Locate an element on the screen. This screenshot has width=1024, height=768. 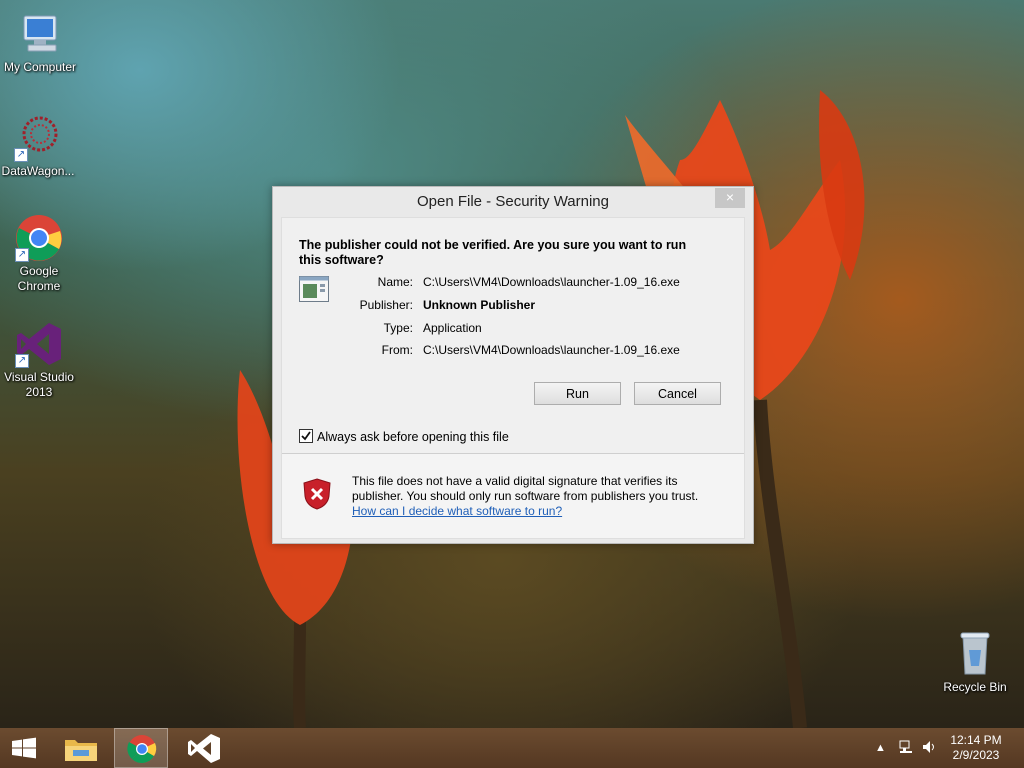
computer-icon is located at coordinates (40, 34).